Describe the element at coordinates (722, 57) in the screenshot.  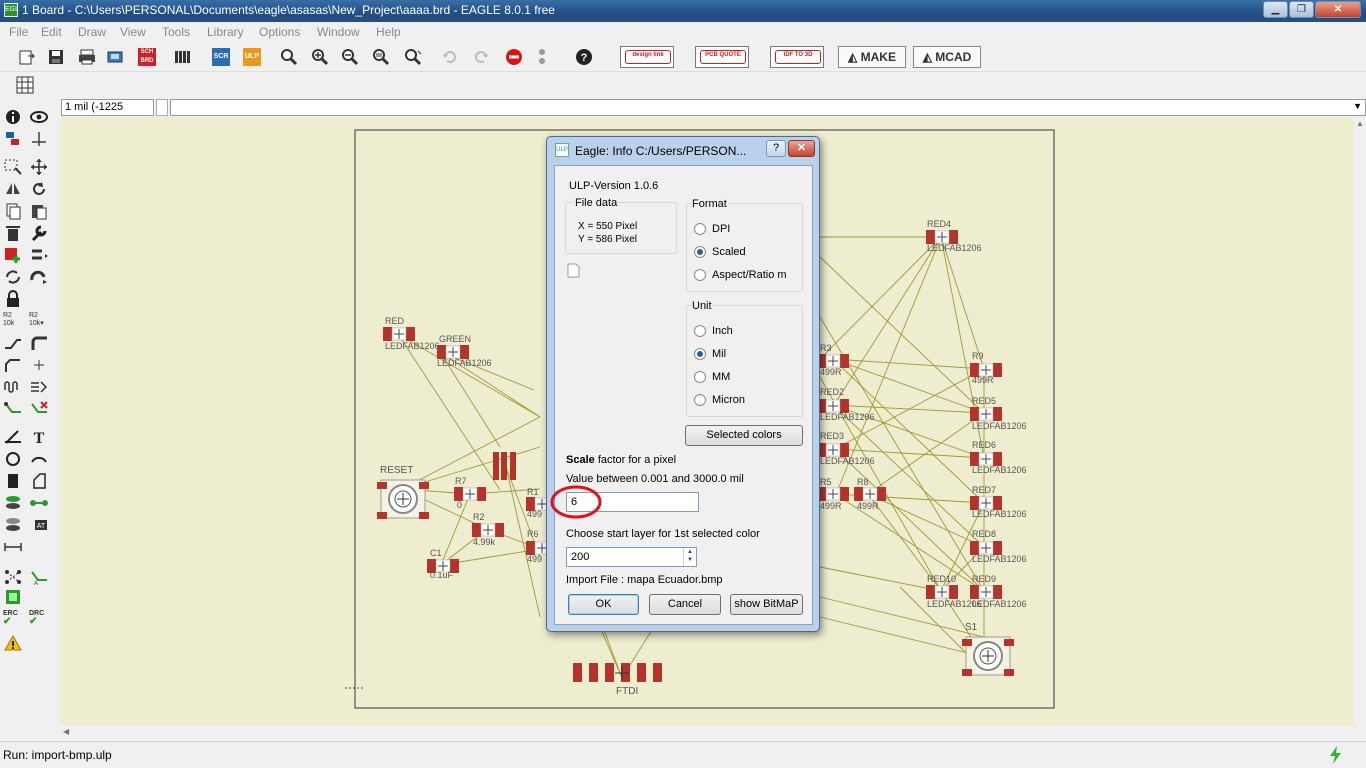
I see `pcb-quote-button: PCB QUOTE` at that location.